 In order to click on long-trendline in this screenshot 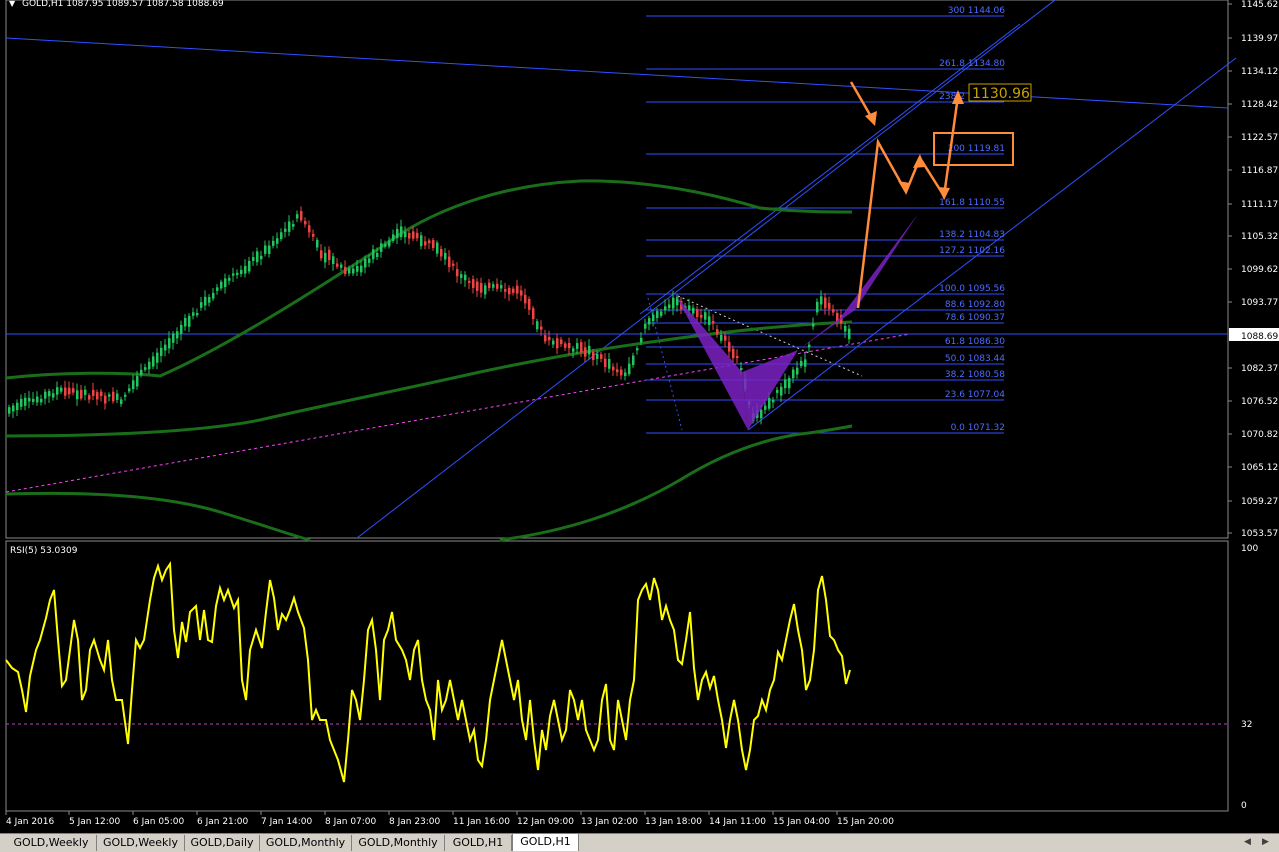, I will do `click(617, 73)`.